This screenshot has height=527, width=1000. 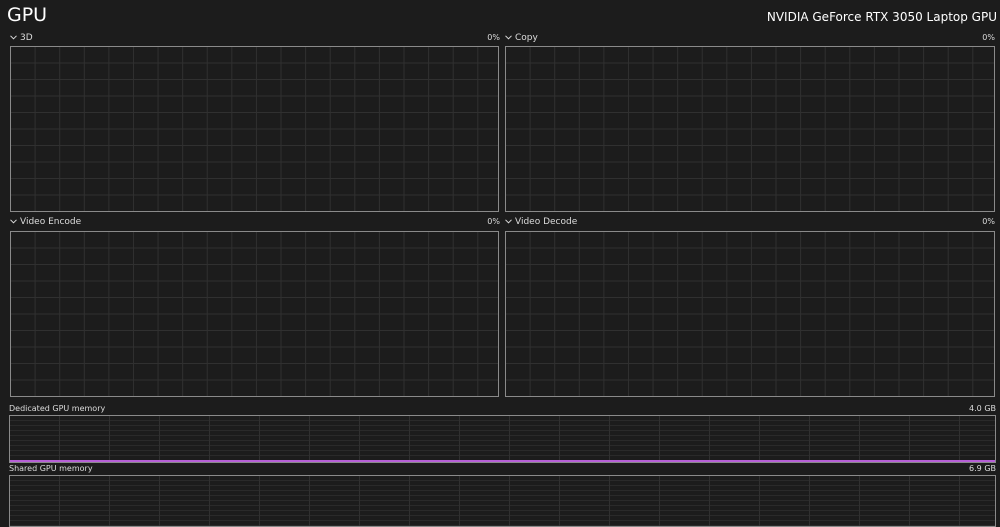 What do you see at coordinates (502, 439) in the screenshot?
I see `dedicated-memory-graph` at bounding box center [502, 439].